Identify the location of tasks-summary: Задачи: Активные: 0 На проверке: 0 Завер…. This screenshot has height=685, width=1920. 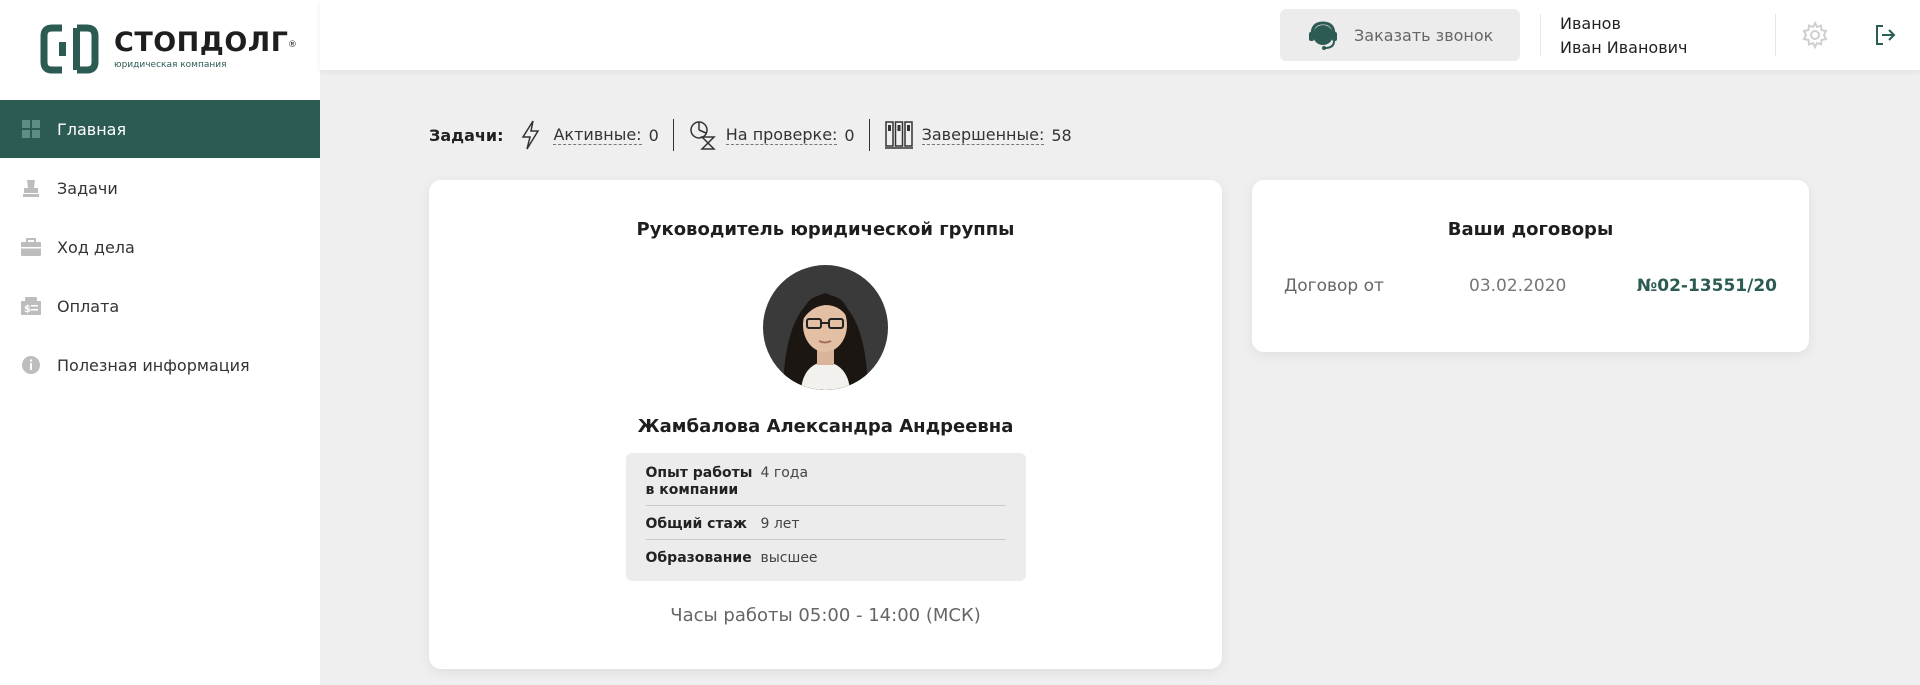
(750, 135).